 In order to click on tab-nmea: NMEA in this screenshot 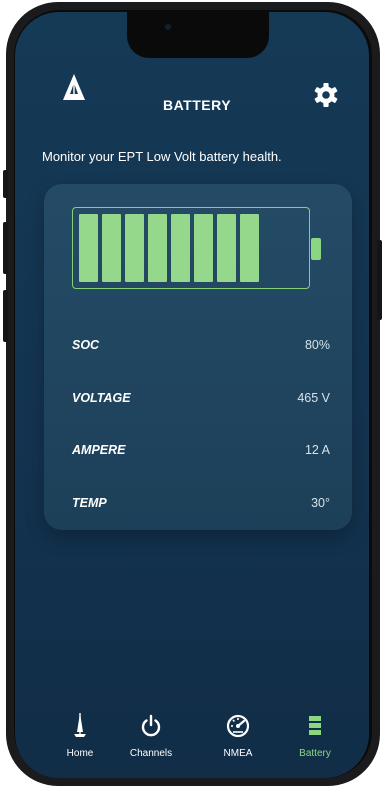, I will do `click(238, 735)`.